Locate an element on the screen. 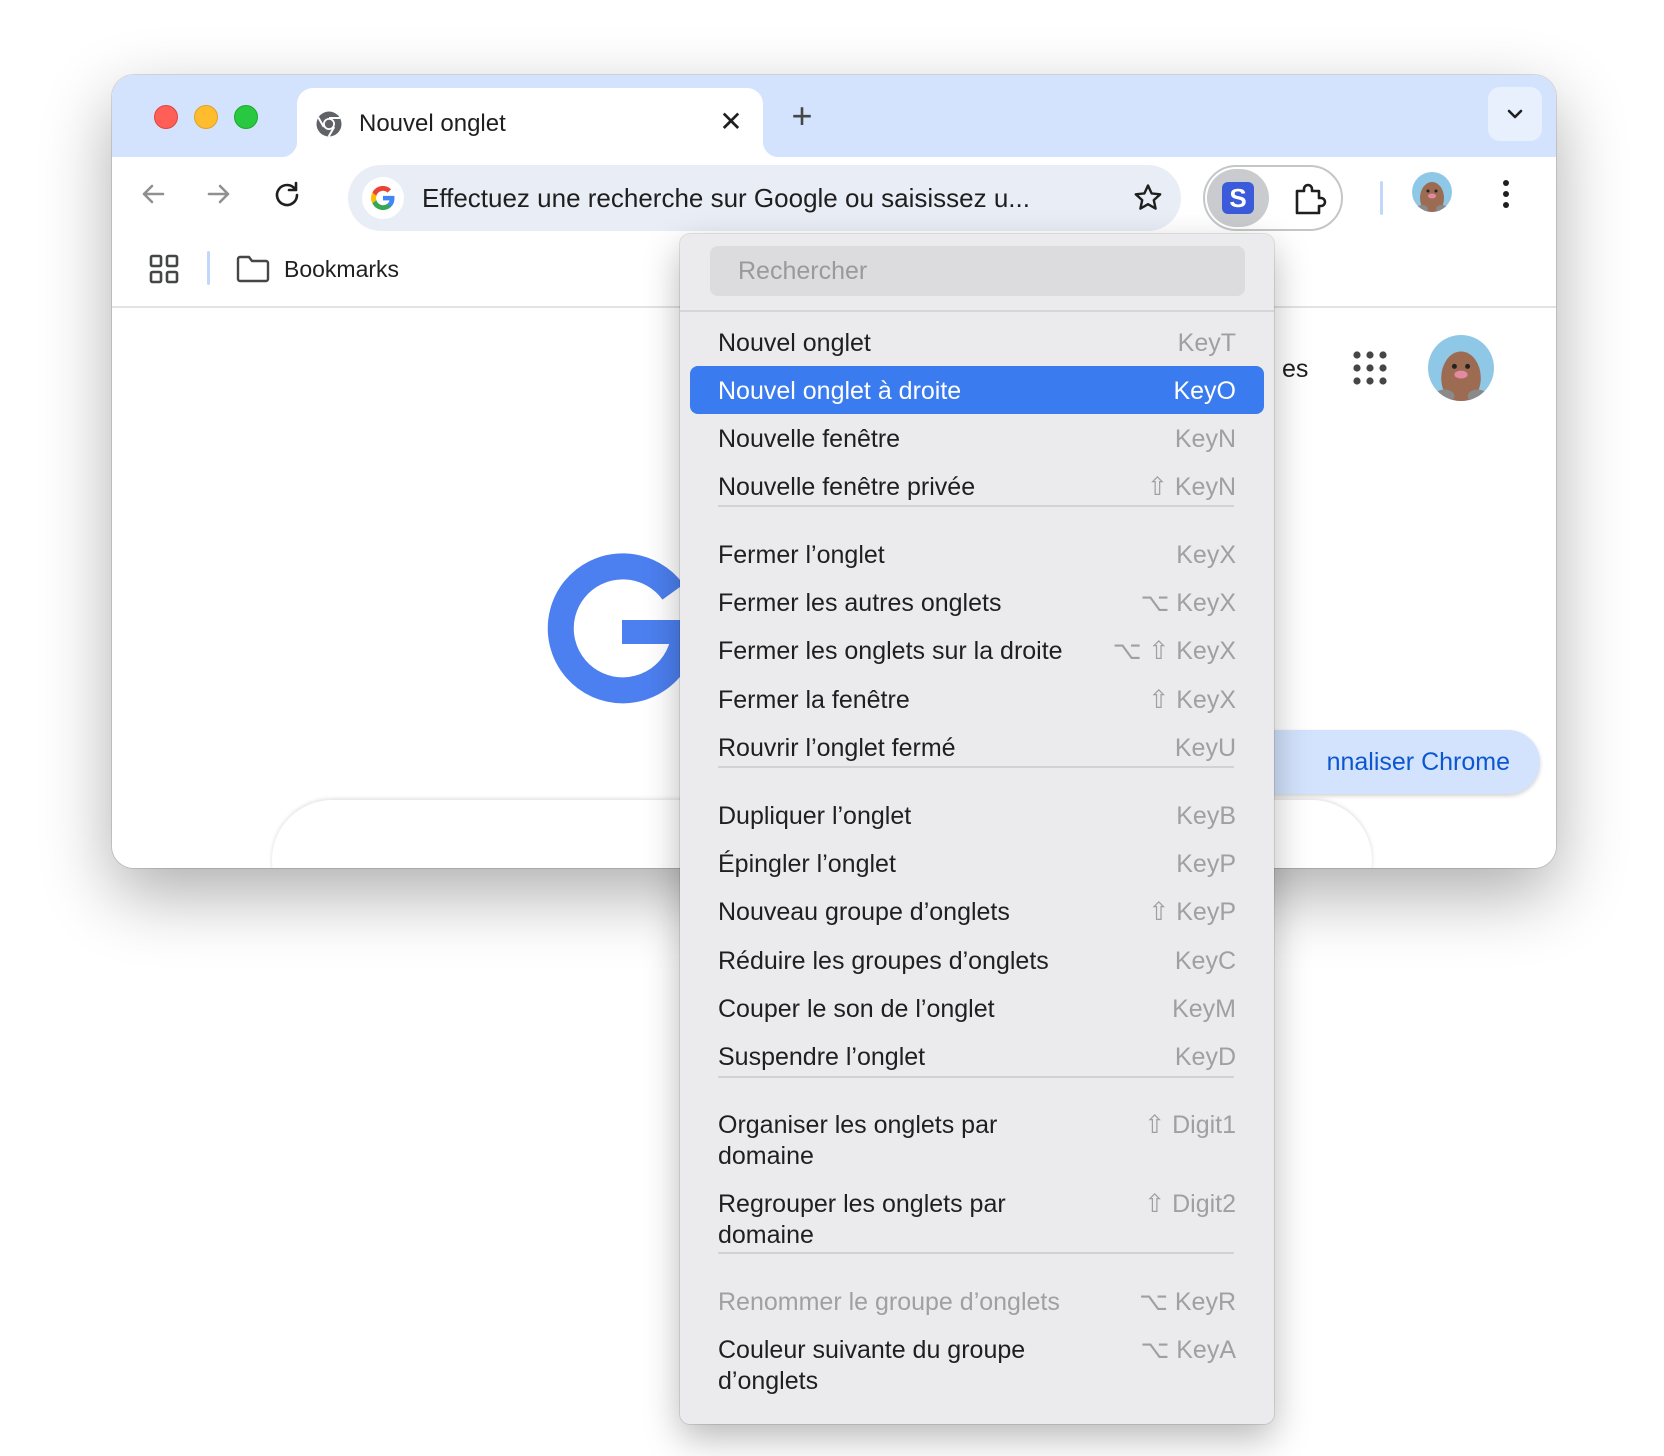 Image resolution: width=1664 pixels, height=1456 pixels. menu-item-label: Réduire les groupes d’onglets is located at coordinates (883, 961).